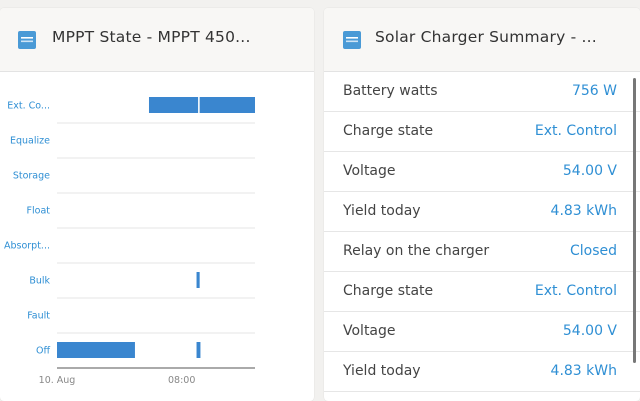  Describe the element at coordinates (416, 251) in the screenshot. I see `row-label: Relay on the charger` at that location.